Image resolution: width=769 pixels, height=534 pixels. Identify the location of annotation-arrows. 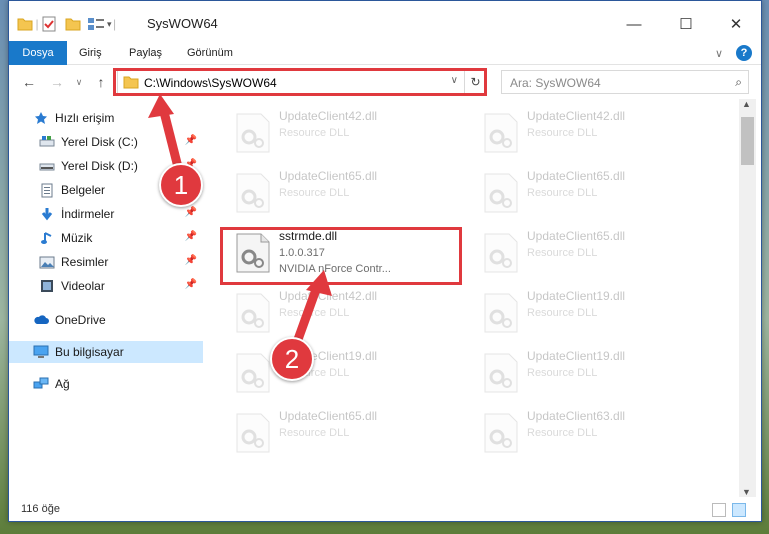
(240, 220).